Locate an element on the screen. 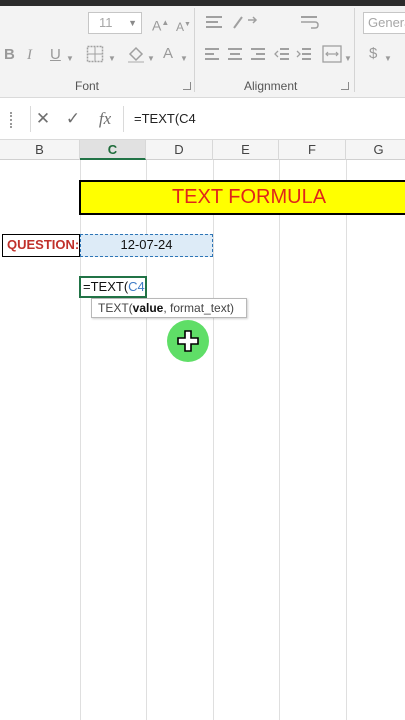 The width and height of the screenshot is (405, 720). tooltip-function-name: TEXT( is located at coordinates (115, 308).